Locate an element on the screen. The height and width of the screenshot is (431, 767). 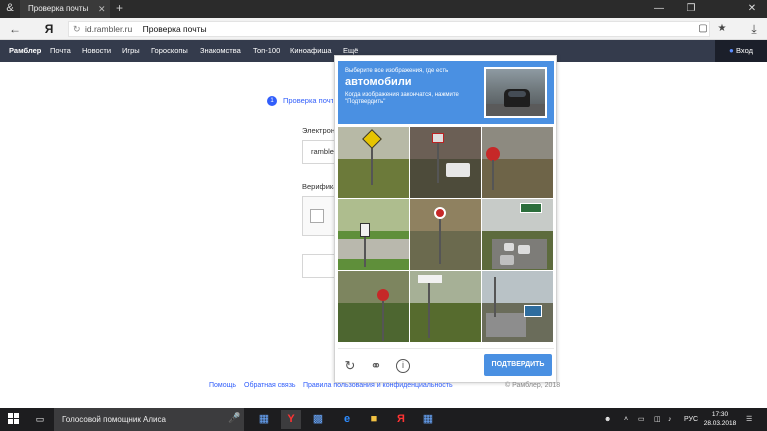
nav-item-kinoafisha: Кинoафиша is located at coordinates (311, 51).